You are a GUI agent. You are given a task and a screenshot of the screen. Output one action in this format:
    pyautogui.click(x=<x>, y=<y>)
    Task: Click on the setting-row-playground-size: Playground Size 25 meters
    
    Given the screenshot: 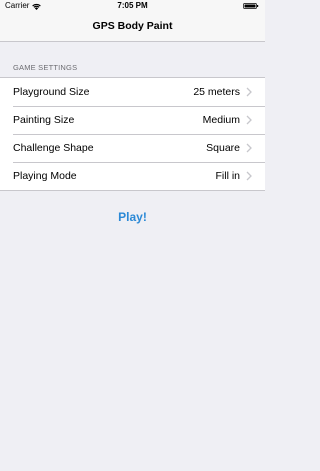 What is the action you would take?
    pyautogui.click(x=132, y=92)
    